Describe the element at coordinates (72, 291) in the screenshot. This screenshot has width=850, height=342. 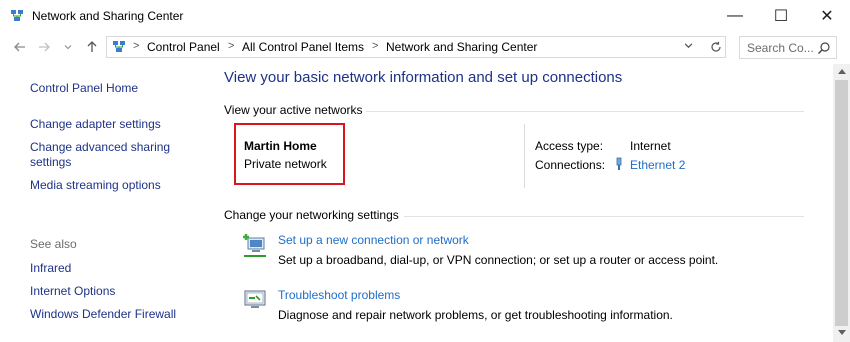
I see `see-also-internet-options: Internet Options` at that location.